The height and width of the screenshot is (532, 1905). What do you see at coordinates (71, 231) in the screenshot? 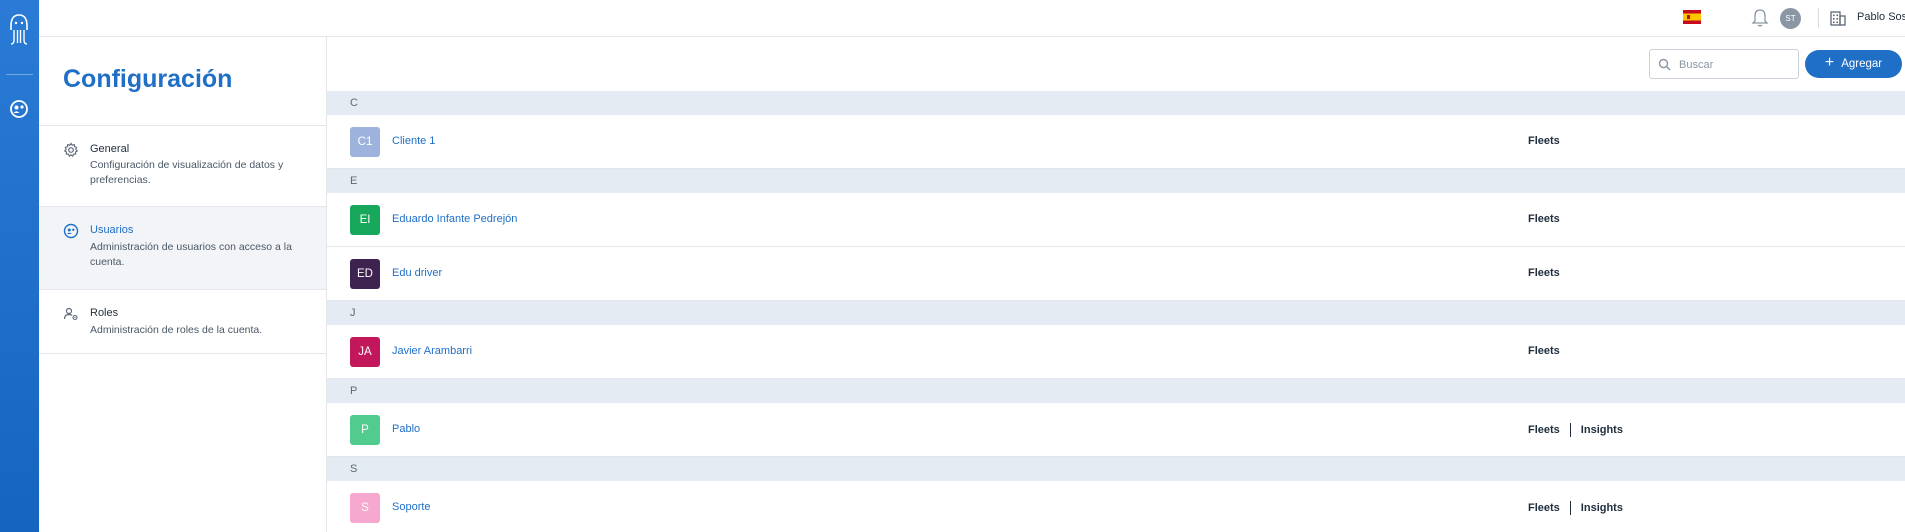
I see `users-icon` at bounding box center [71, 231].